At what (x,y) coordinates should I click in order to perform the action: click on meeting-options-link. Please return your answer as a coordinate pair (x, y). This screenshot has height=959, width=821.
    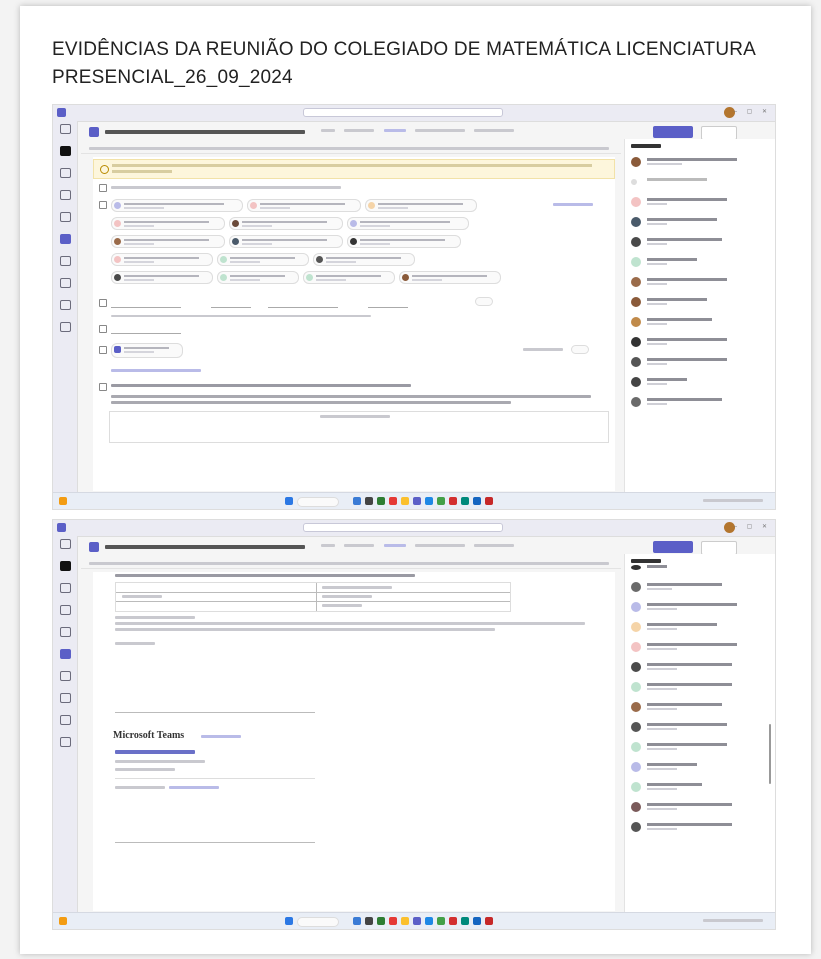
    Looking at the image, I should click on (194, 787).